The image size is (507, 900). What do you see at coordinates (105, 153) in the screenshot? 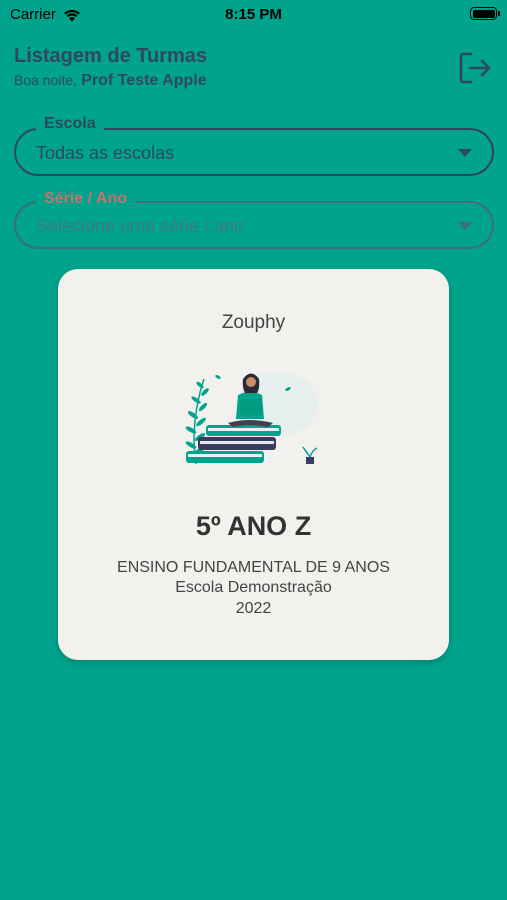
I see `escola-value: Todas as escolas` at bounding box center [105, 153].